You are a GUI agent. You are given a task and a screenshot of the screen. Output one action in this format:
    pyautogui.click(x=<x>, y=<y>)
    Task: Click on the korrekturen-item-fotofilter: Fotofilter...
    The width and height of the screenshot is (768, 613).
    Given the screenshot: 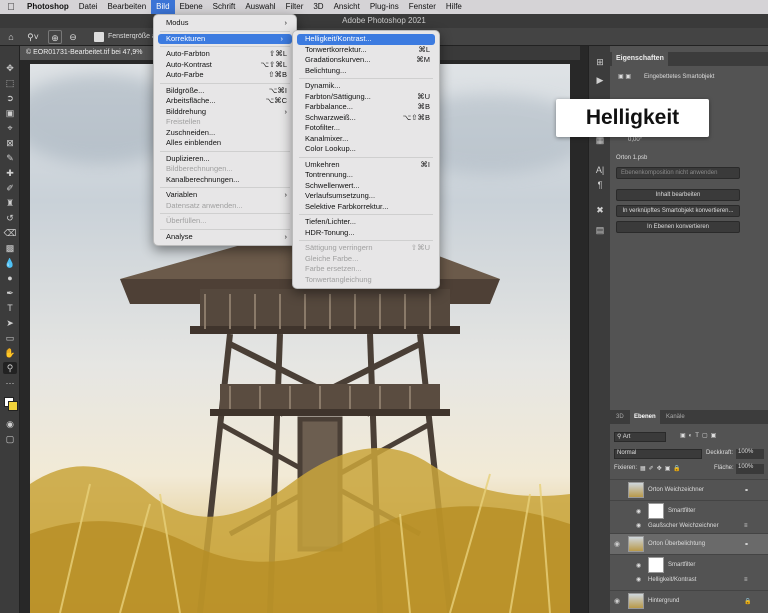 What is the action you would take?
    pyautogui.click(x=366, y=128)
    